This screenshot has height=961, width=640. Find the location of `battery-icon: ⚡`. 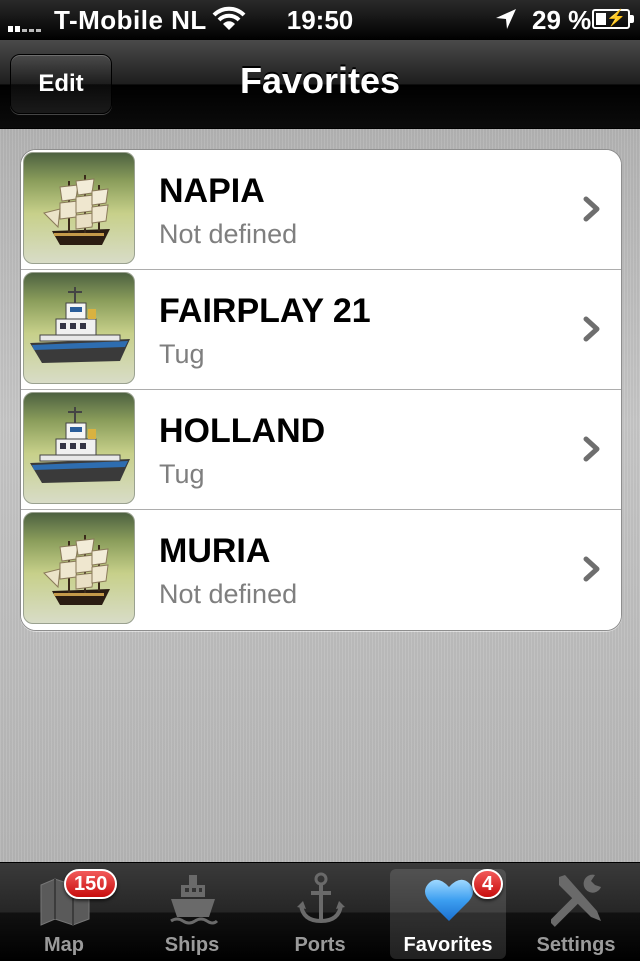

battery-icon: ⚡ is located at coordinates (613, 19).